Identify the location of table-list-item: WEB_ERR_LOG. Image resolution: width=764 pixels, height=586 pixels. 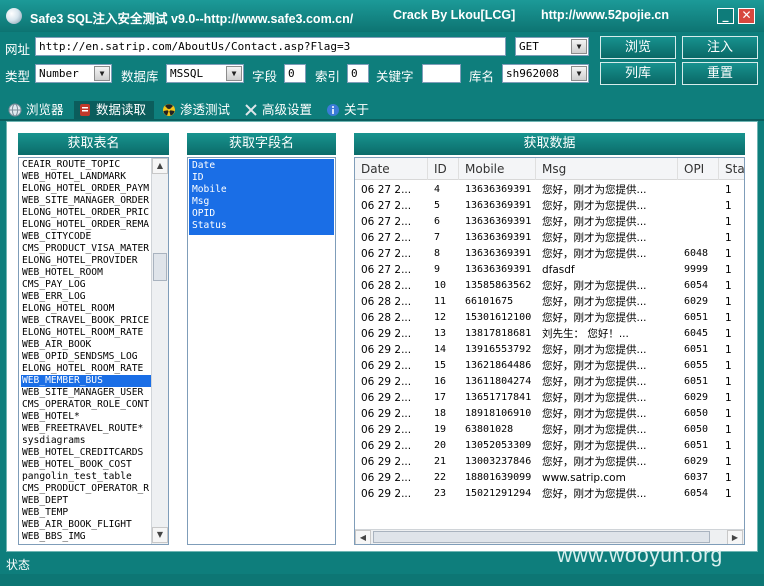
(86, 297).